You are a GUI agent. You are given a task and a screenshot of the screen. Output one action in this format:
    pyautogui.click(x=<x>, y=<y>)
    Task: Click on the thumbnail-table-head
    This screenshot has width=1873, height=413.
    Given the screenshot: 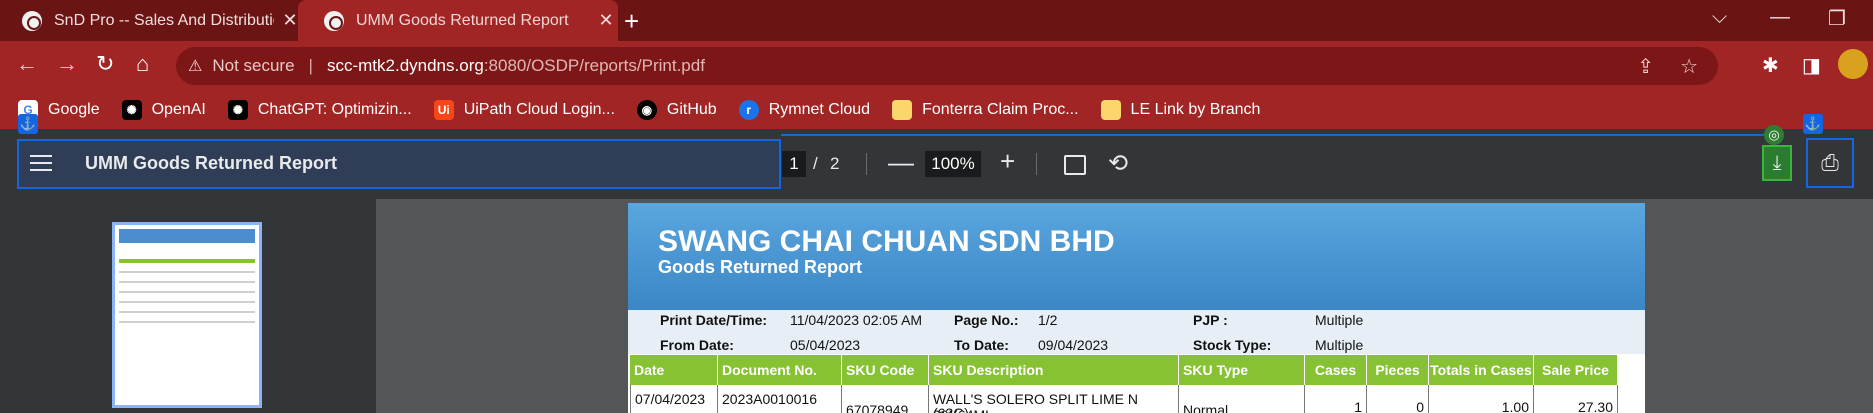 What is the action you would take?
    pyautogui.click(x=187, y=261)
    